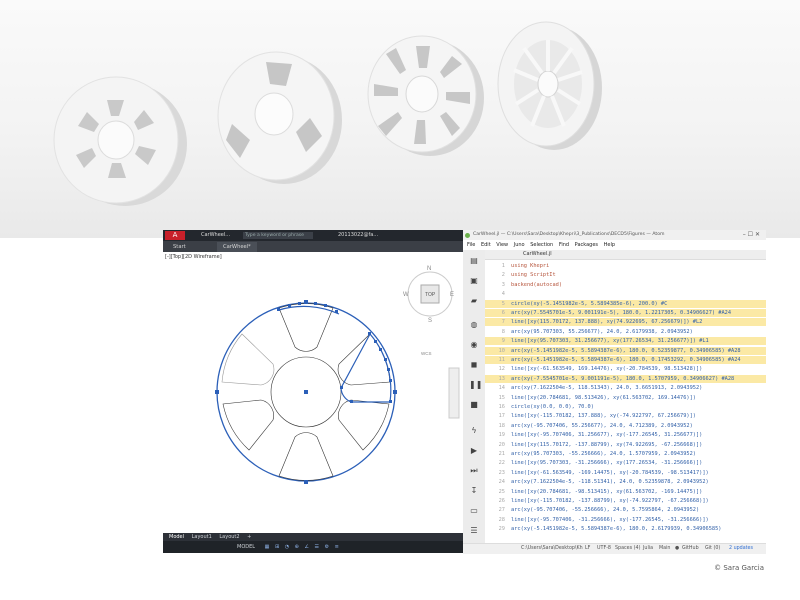 This screenshot has height=600, width=800. Describe the element at coordinates (664, 549) in the screenshot. I see `status-module: Main` at that location.